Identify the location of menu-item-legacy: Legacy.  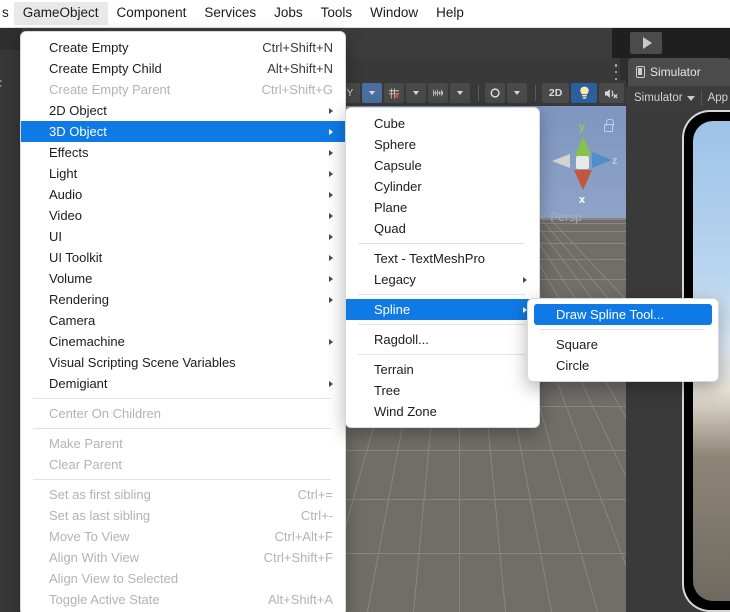
(442, 279).